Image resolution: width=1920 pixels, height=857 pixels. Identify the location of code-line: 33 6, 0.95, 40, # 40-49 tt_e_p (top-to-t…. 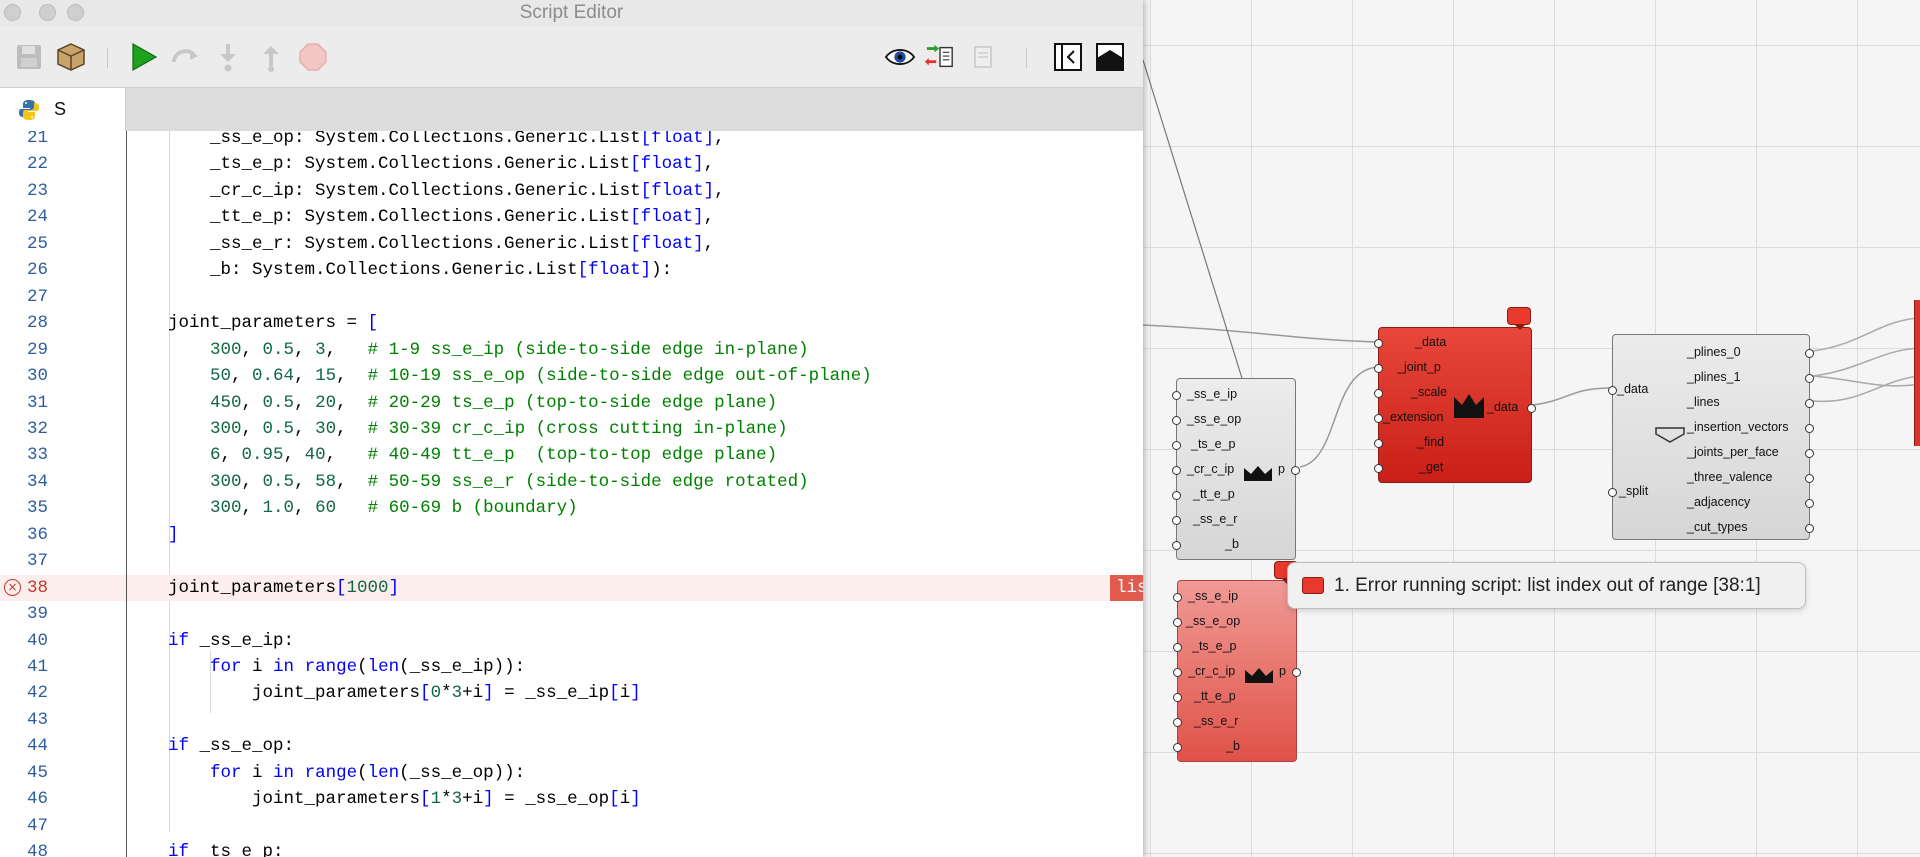
(571, 455).